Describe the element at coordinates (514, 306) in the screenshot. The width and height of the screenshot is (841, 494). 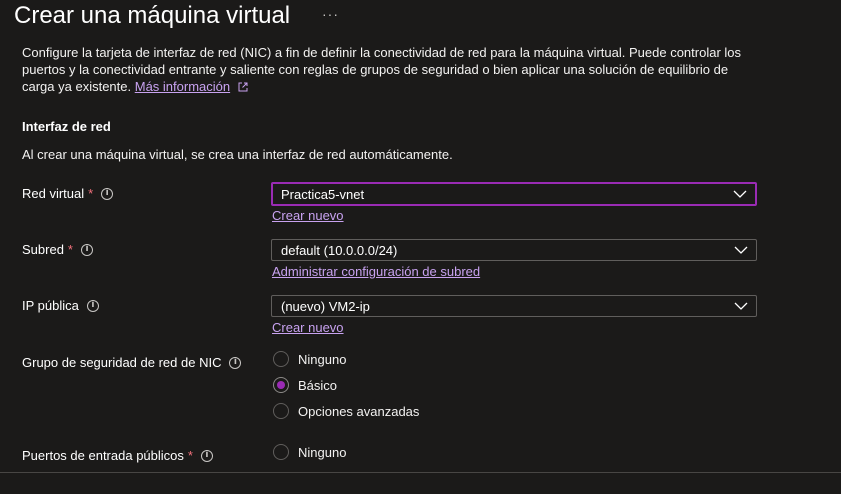
I see `public-ip-dropdown: (nuevo) VM2-ip` at that location.